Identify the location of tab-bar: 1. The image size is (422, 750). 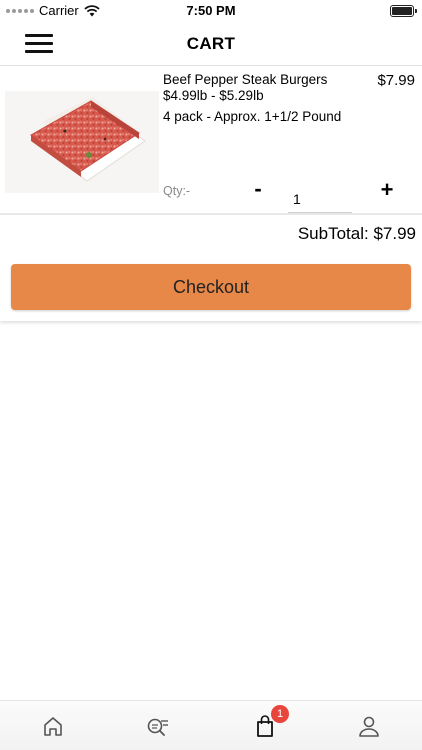
(211, 725).